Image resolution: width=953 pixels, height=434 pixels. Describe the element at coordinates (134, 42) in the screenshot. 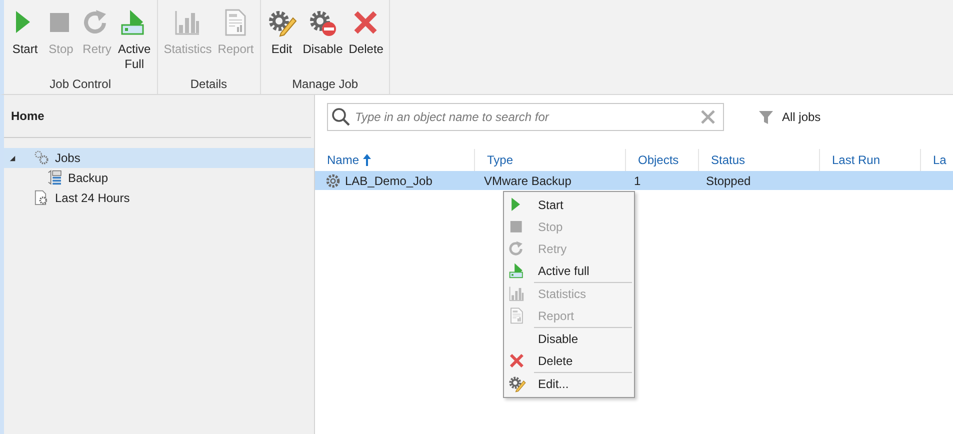

I see `ribbon-button: Active Full` at that location.